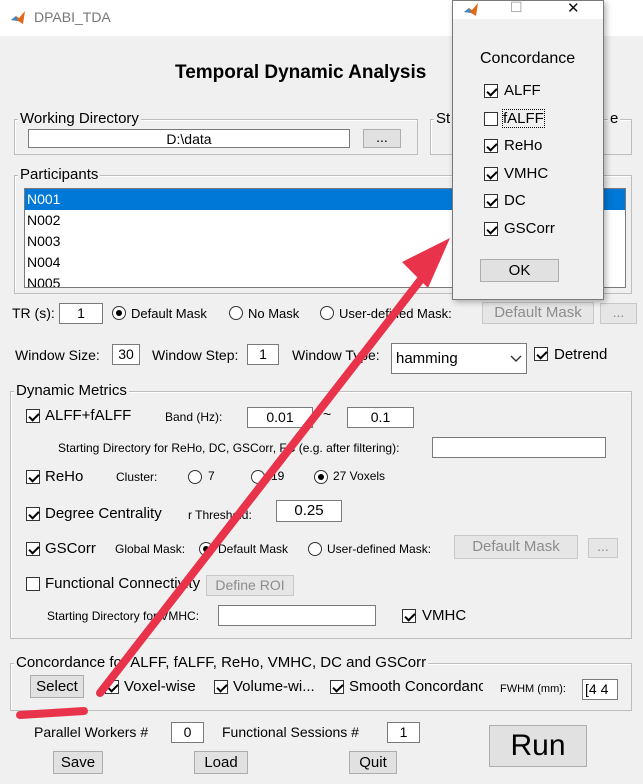  What do you see at coordinates (491, 119) in the screenshot?
I see `popup-falff-checkbox` at bounding box center [491, 119].